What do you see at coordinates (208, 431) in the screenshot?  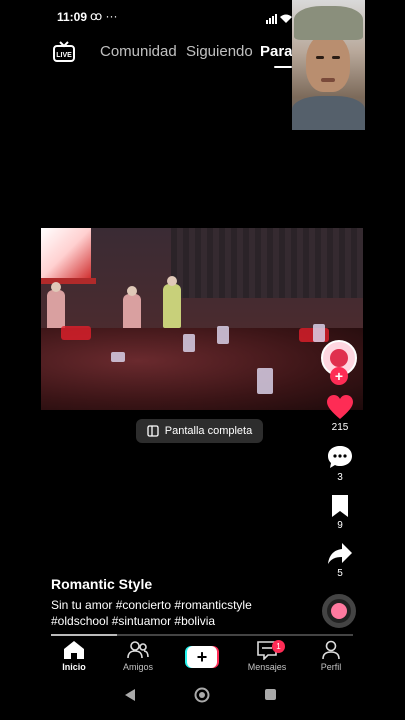 I see `fullscreen-label: Pantalla completa` at bounding box center [208, 431].